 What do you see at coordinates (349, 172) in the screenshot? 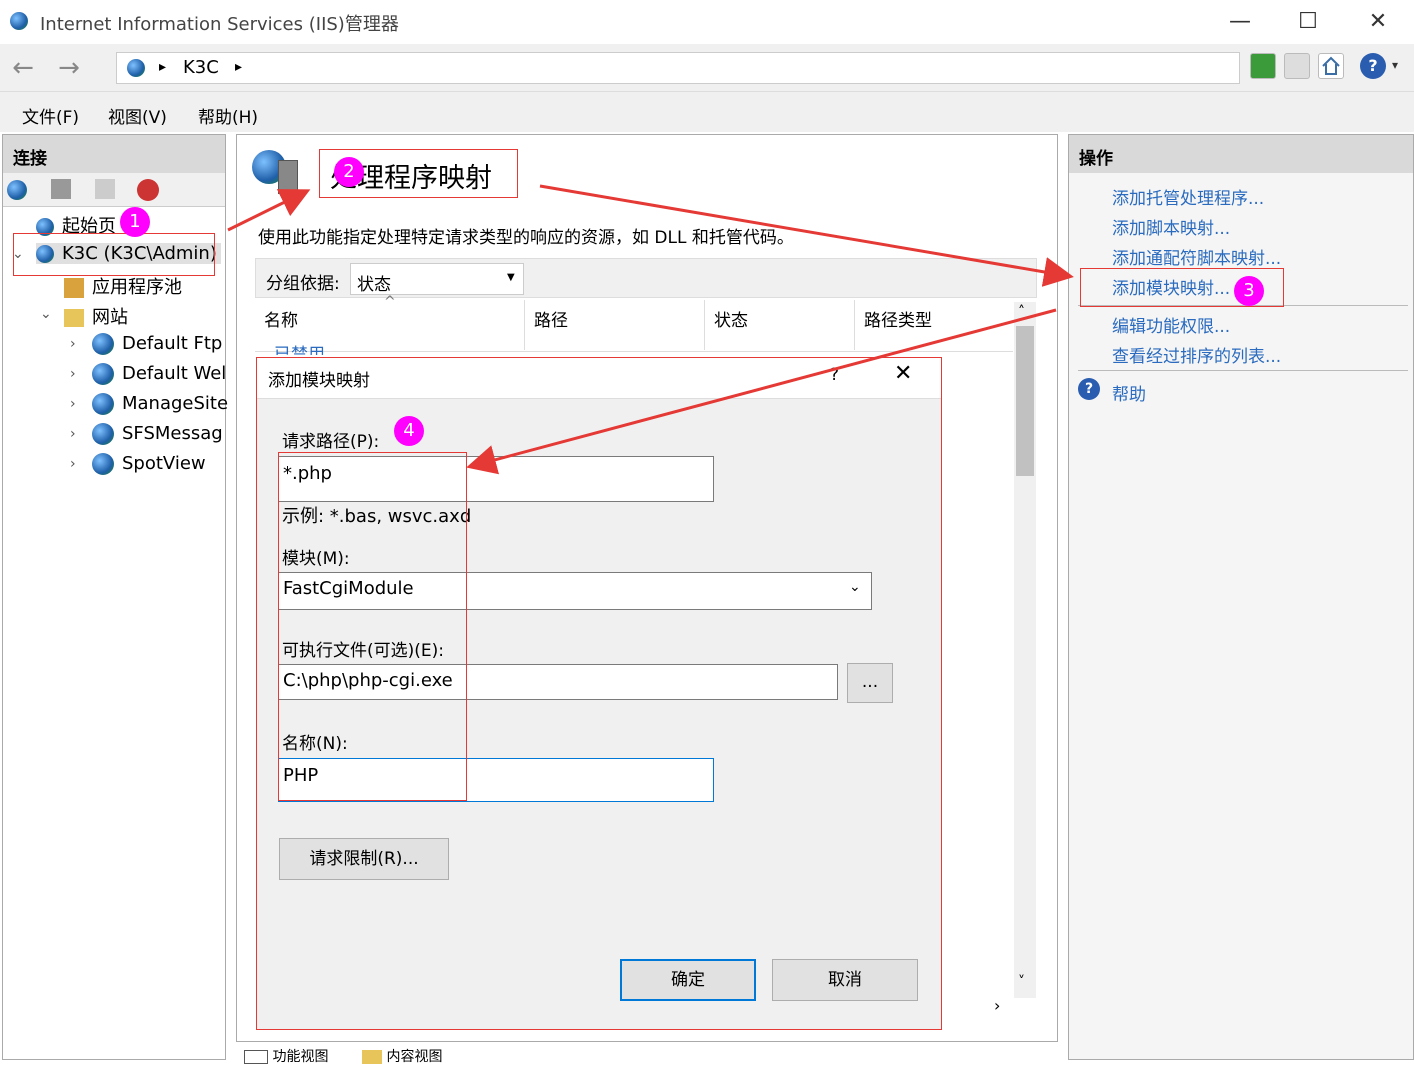
I see `step-badge-2: 2` at bounding box center [349, 172].